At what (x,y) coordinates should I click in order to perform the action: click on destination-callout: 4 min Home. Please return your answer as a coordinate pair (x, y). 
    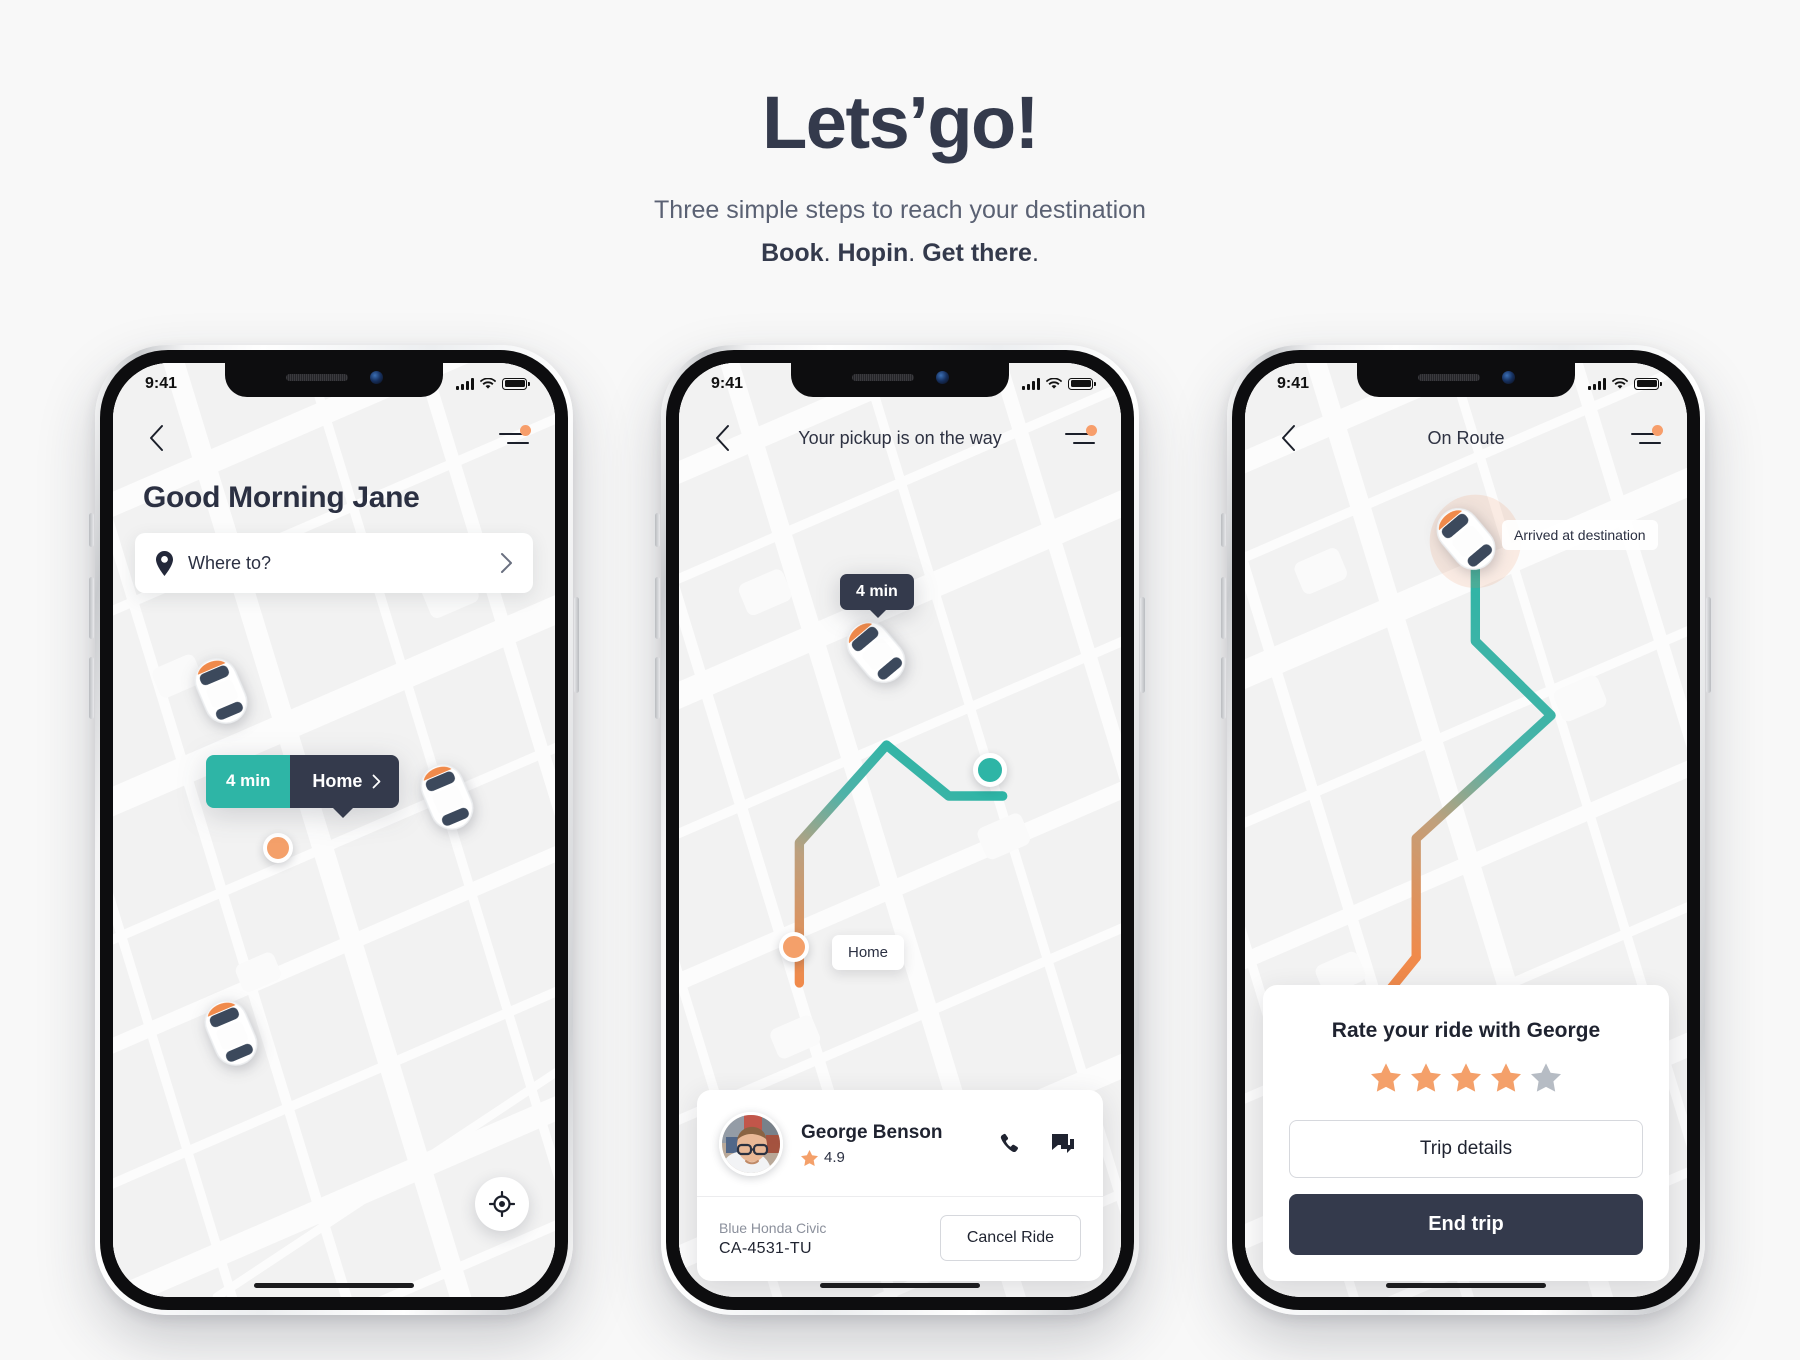
    Looking at the image, I should click on (303, 786).